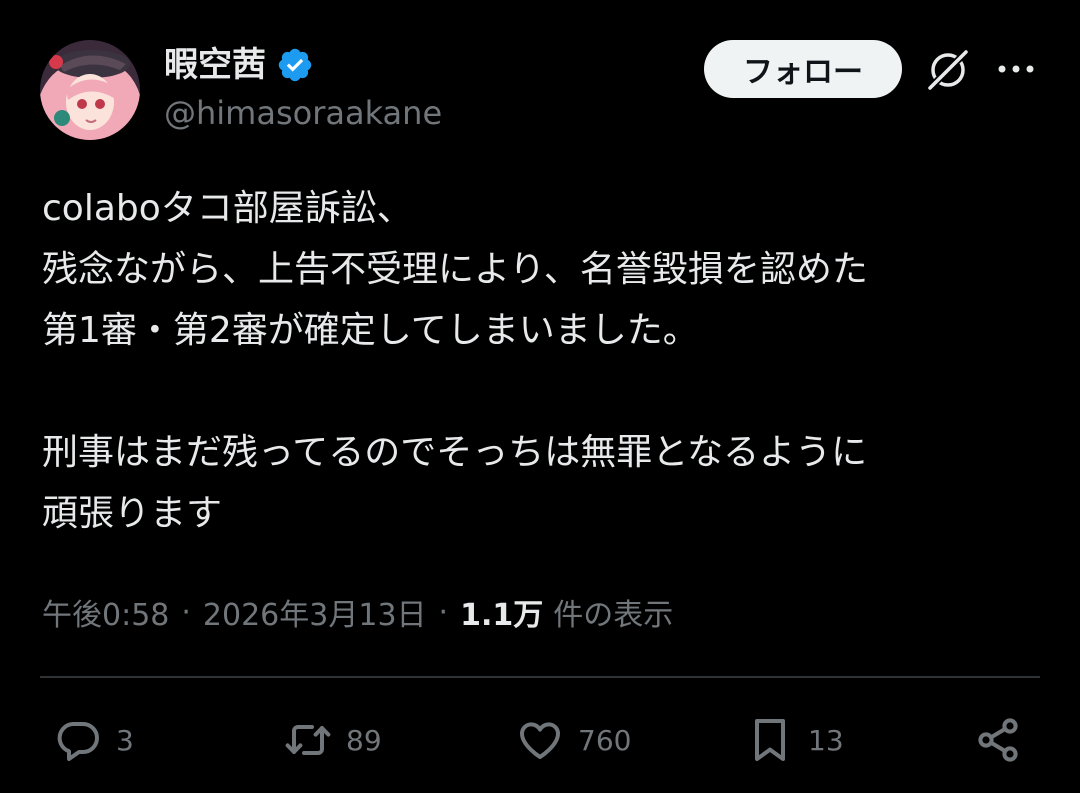 The width and height of the screenshot is (1080, 793). What do you see at coordinates (105, 612) in the screenshot?
I see `tweet-time: 午後0:58` at bounding box center [105, 612].